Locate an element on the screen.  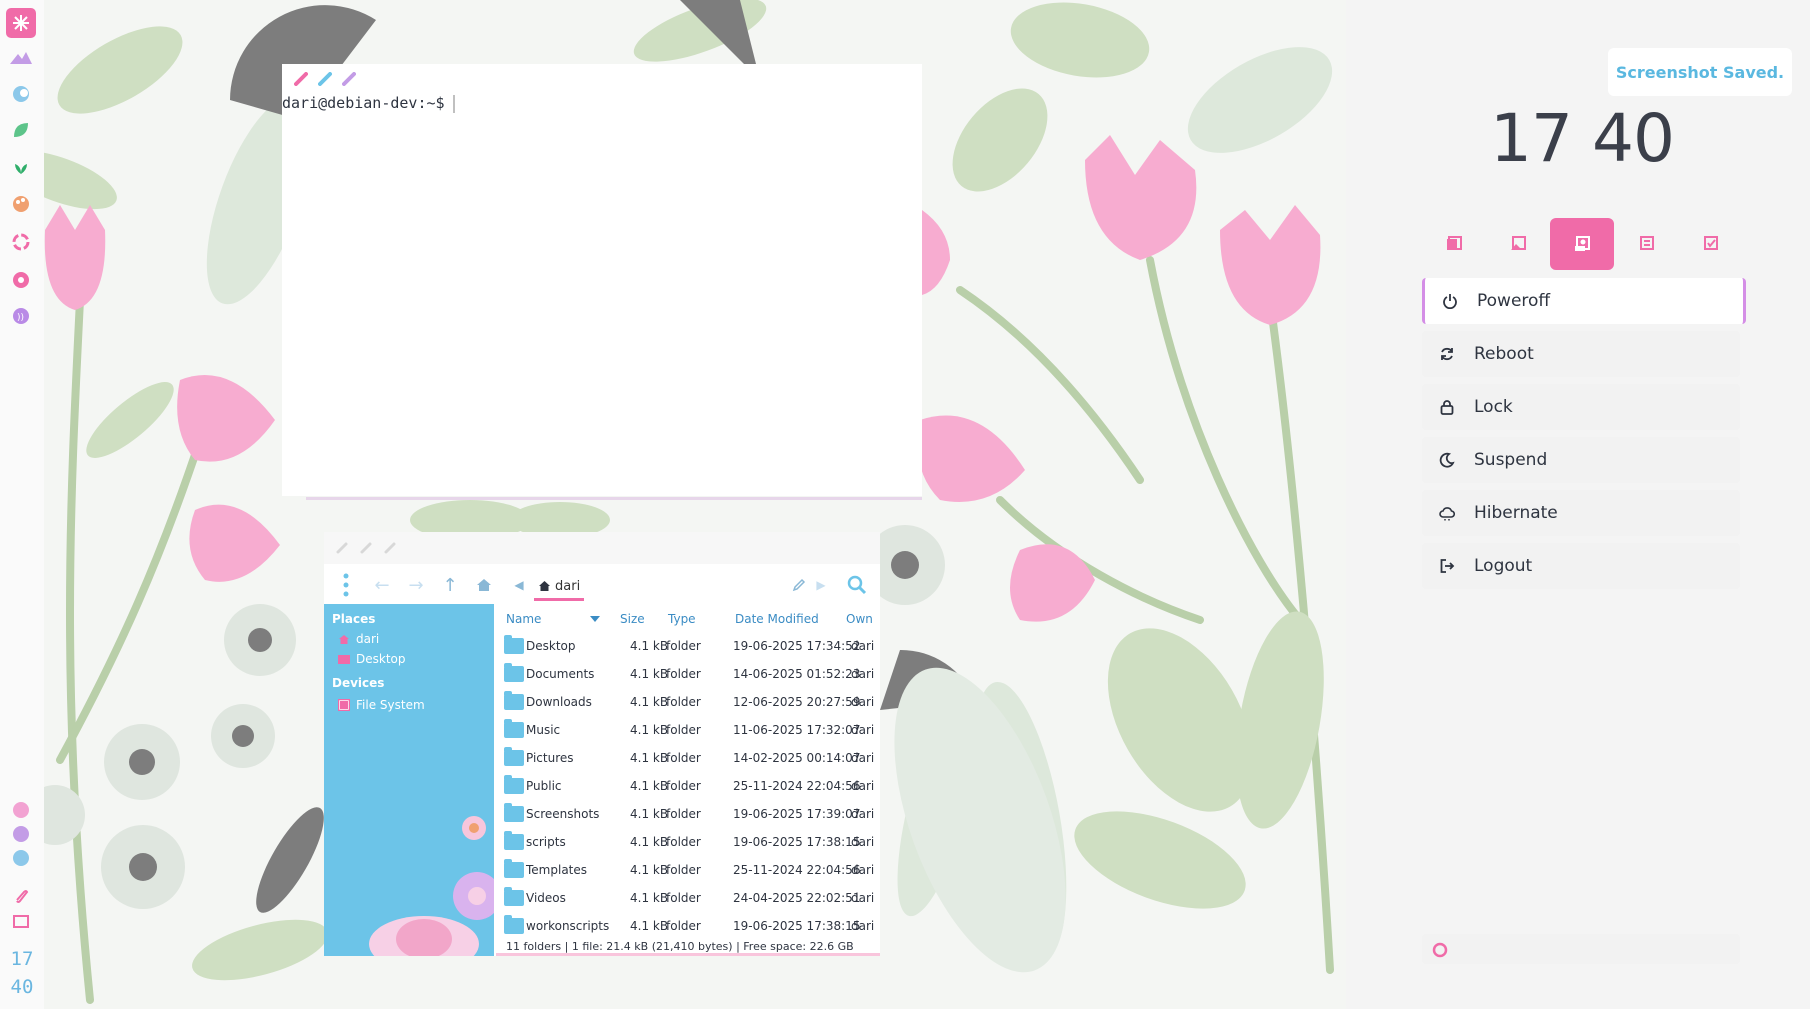
workspace-3-icon is located at coordinates (21, 858).